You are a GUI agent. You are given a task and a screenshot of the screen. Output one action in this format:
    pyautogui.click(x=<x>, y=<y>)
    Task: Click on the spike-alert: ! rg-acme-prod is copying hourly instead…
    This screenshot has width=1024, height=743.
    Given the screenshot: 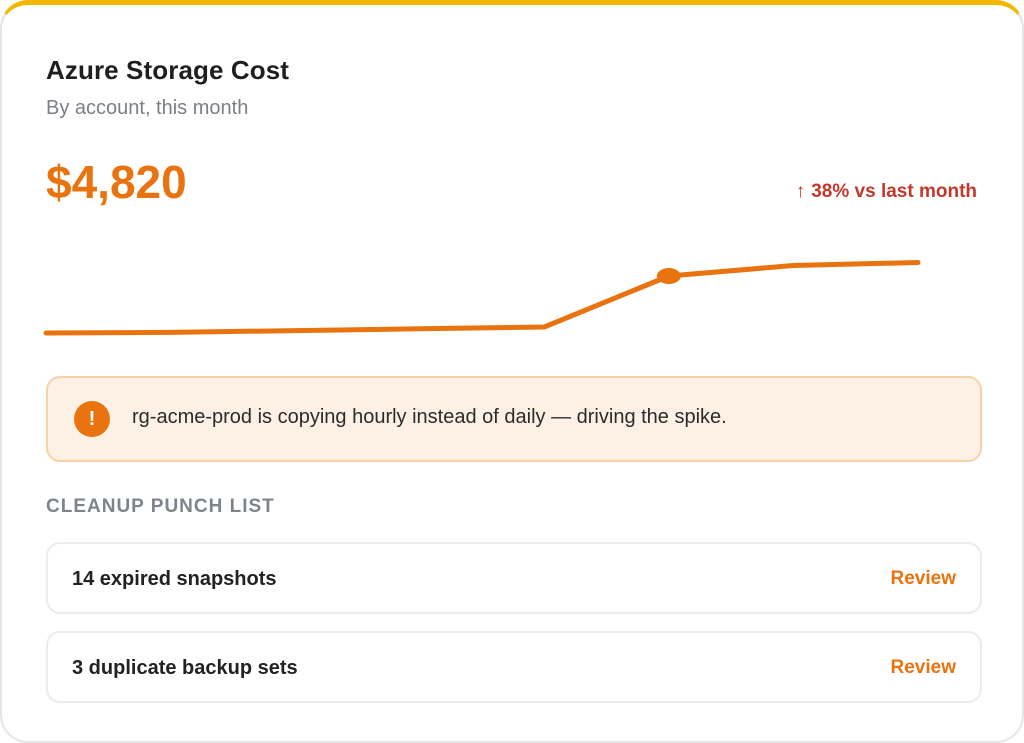 What is the action you would take?
    pyautogui.click(x=514, y=419)
    